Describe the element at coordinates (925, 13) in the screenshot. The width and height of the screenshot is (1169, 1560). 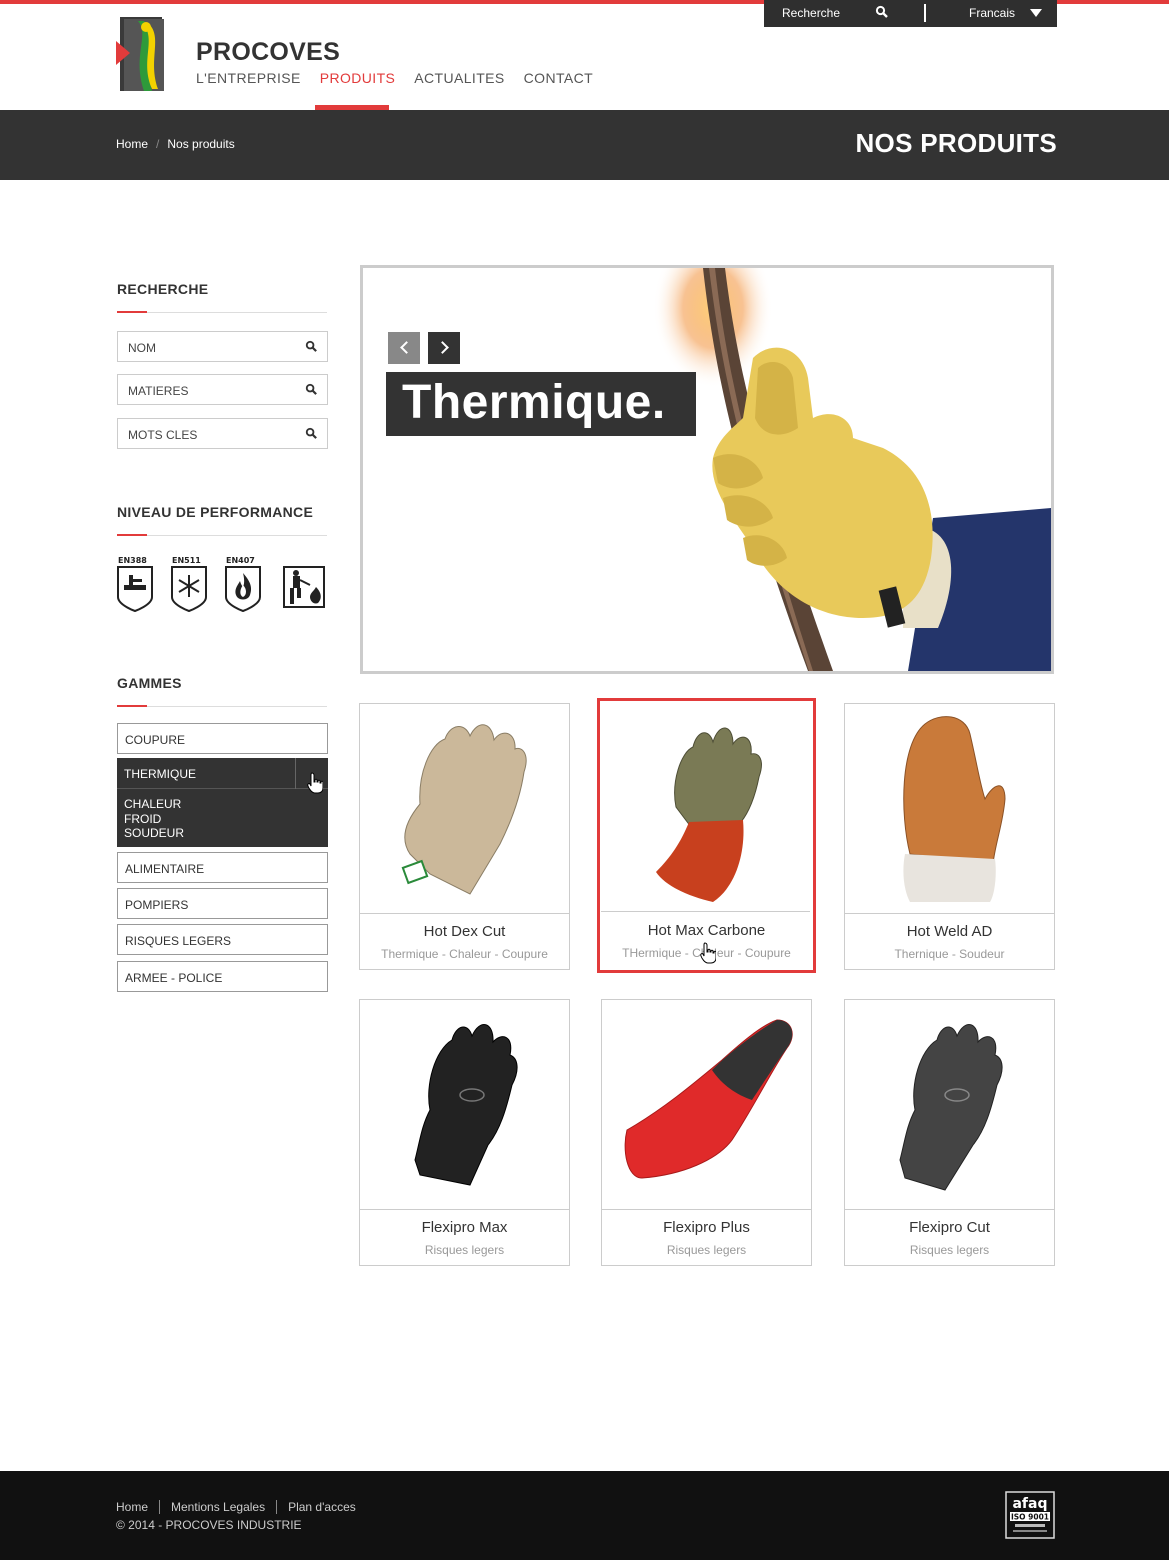
I see `utility-separator` at that location.